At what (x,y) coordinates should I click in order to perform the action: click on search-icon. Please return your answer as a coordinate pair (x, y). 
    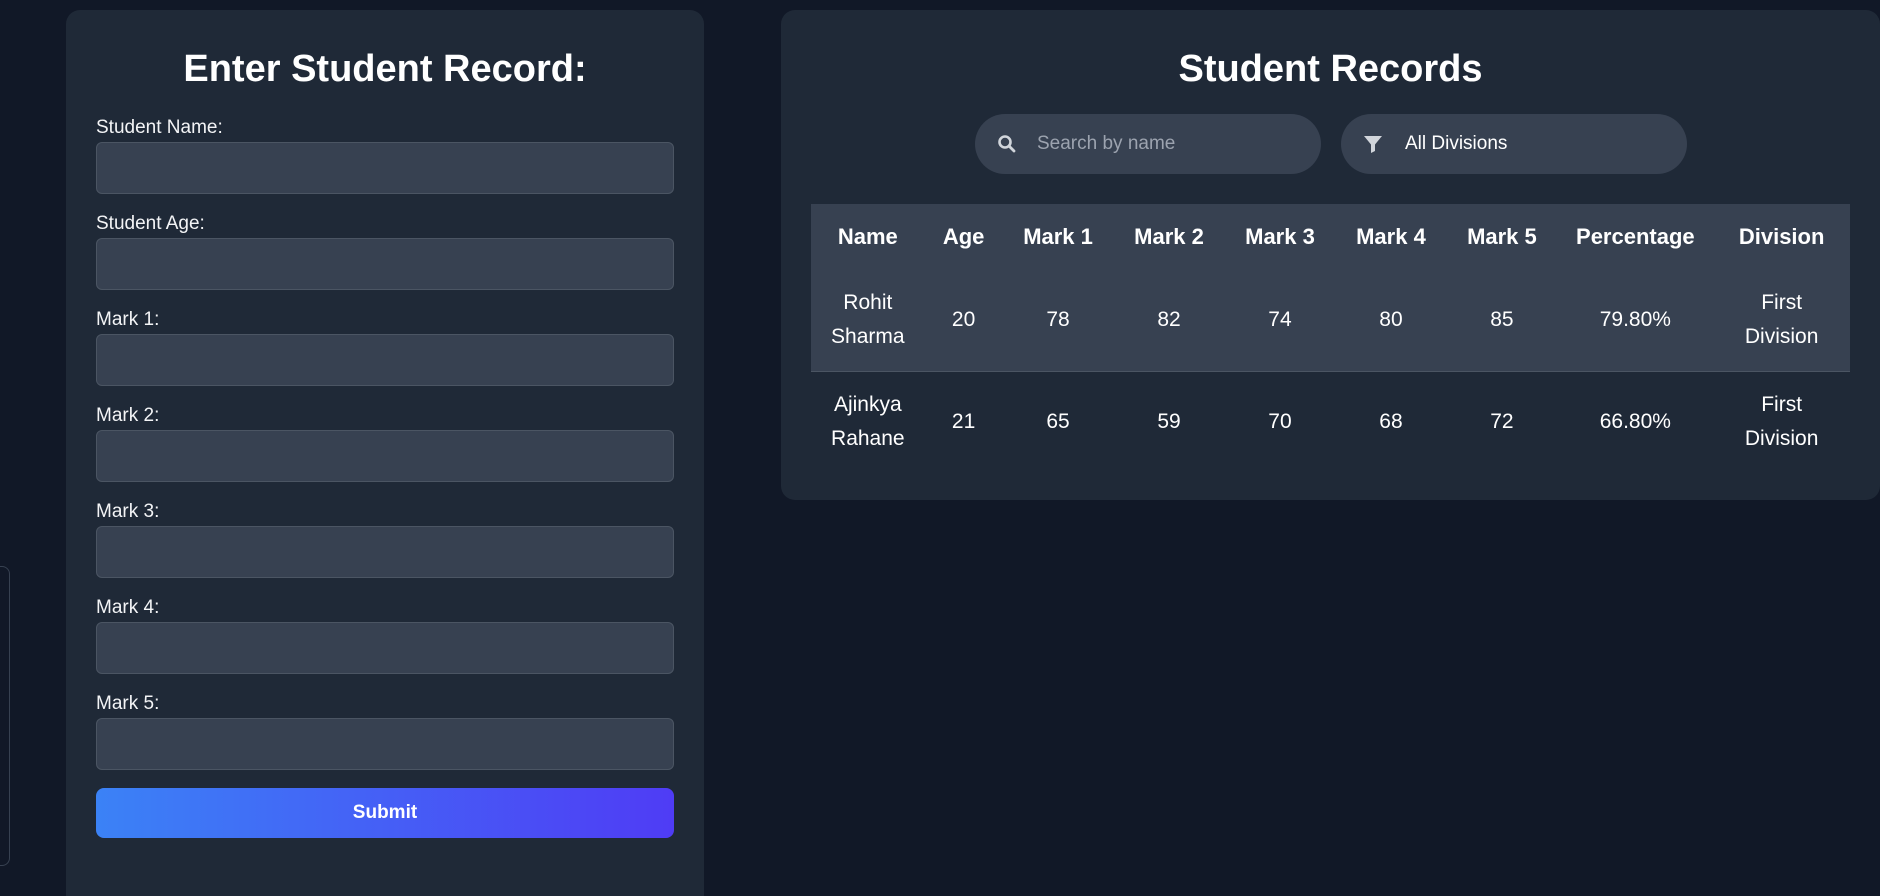
    Looking at the image, I should click on (1007, 144).